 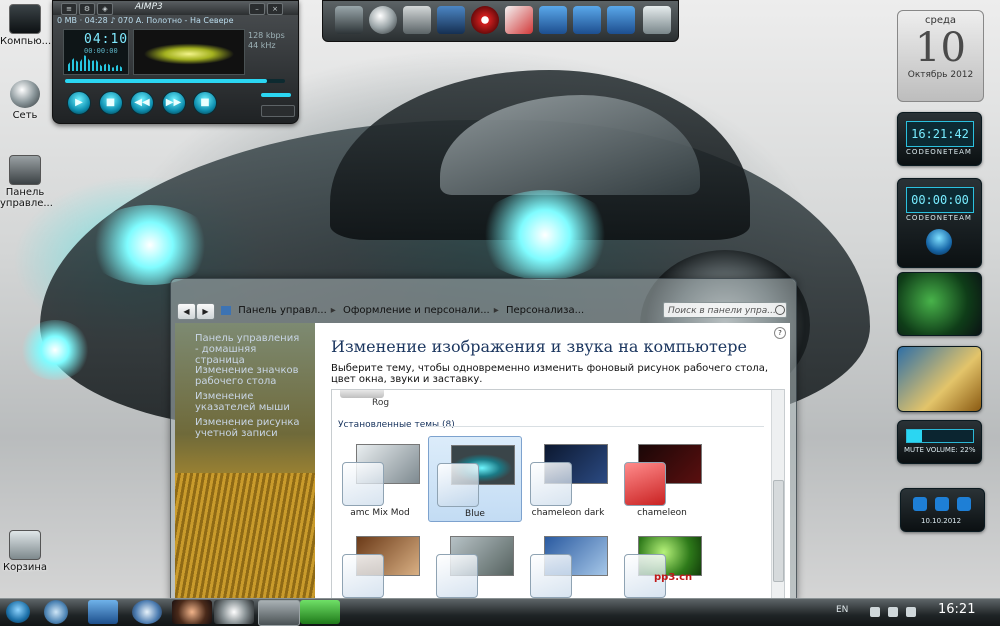 I want to click on settings-icon, so click(x=417, y=20).